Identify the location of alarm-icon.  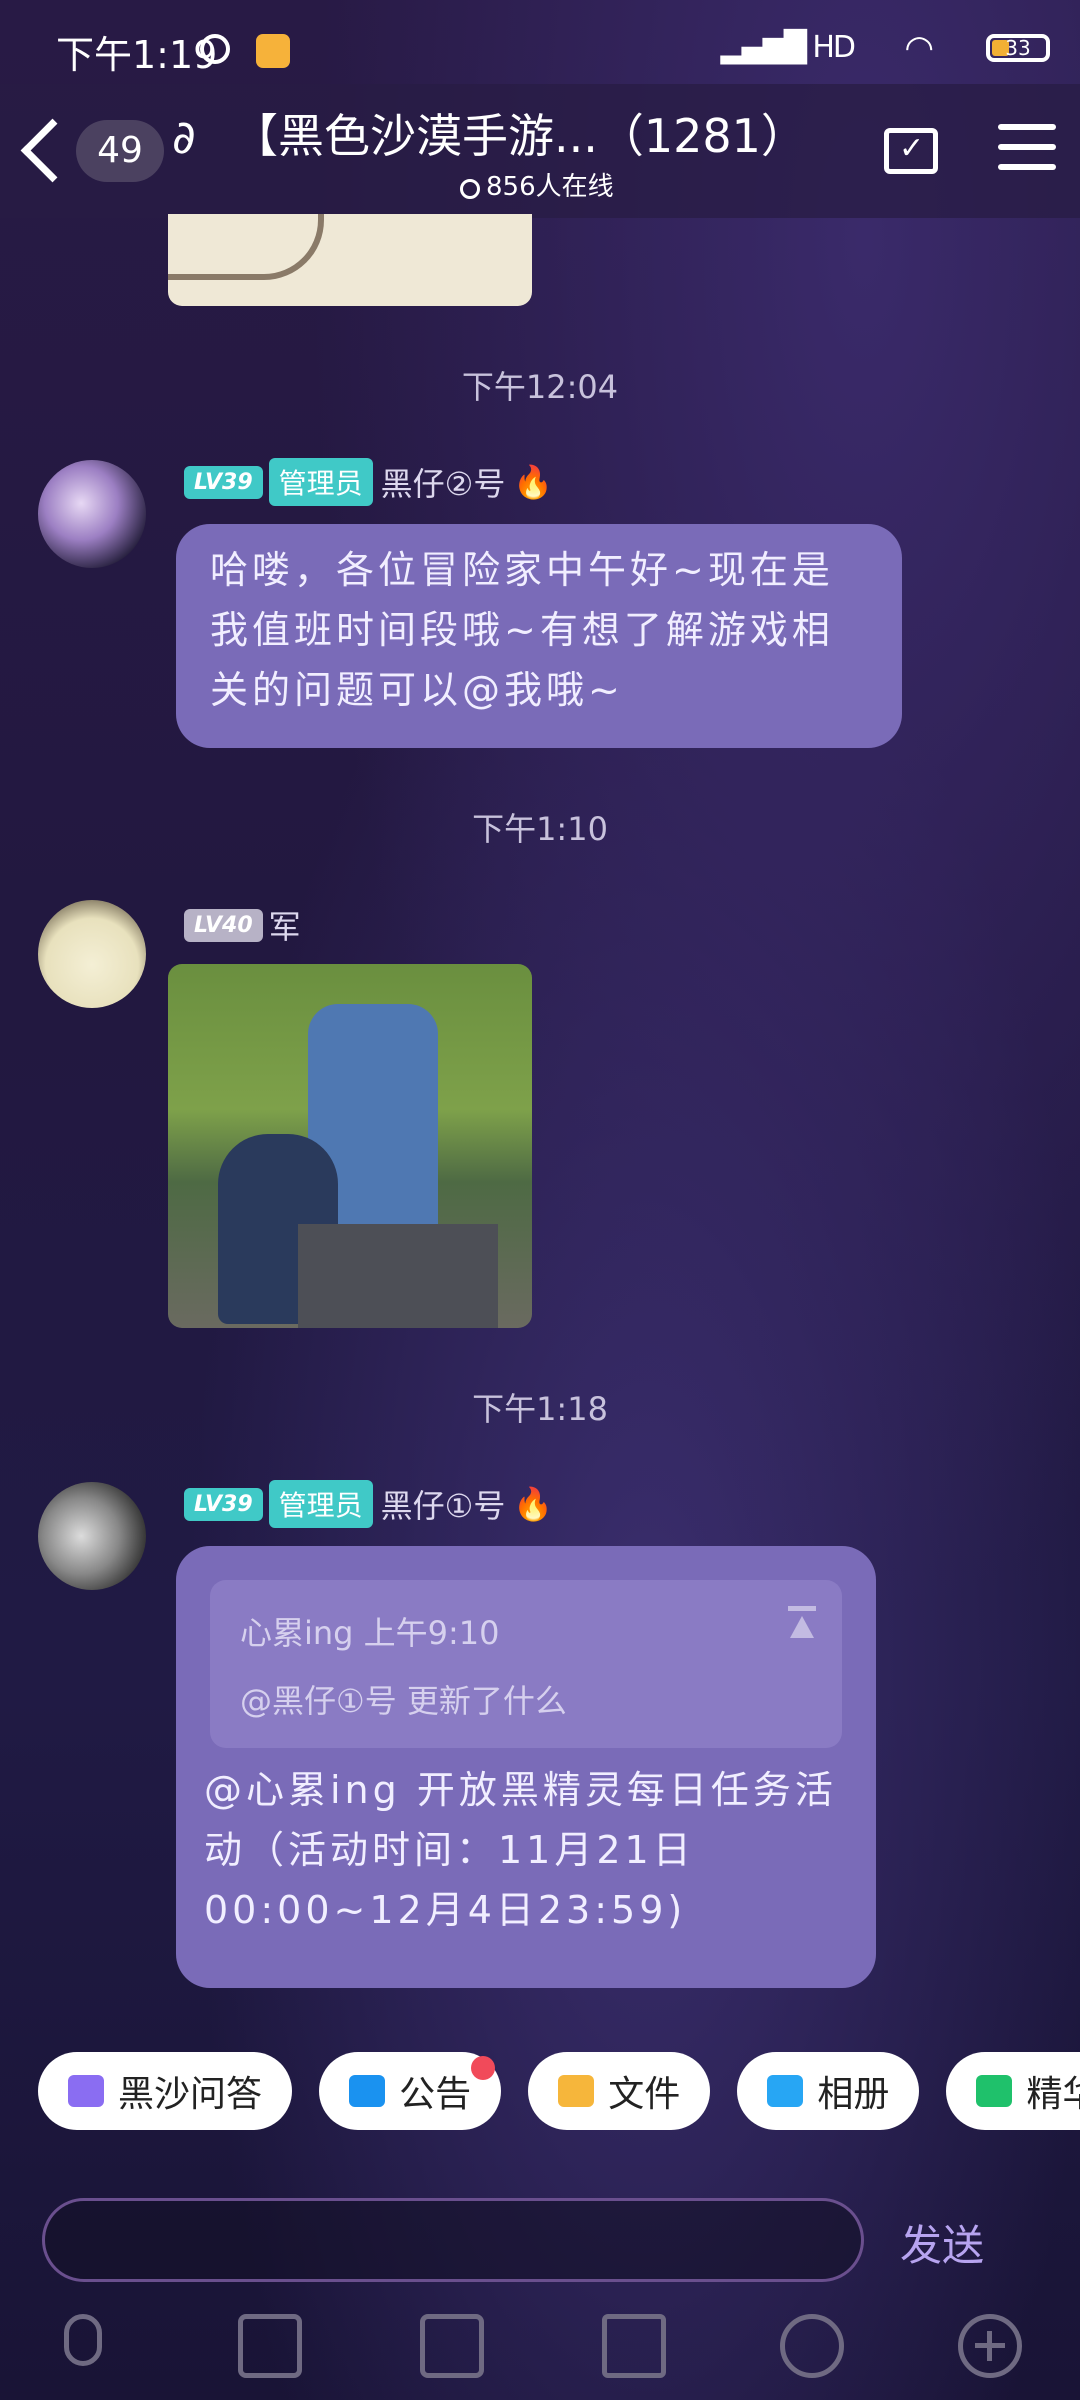
(215, 49).